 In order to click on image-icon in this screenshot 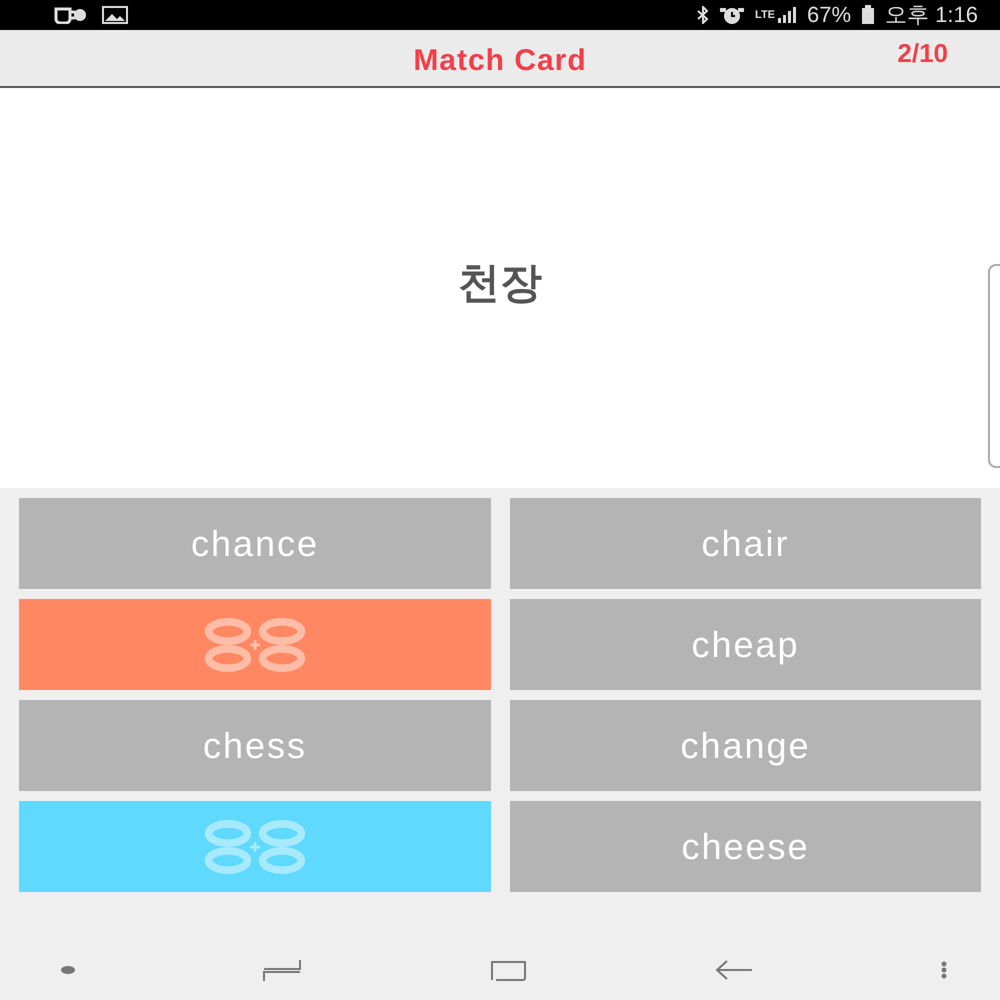, I will do `click(115, 15)`.